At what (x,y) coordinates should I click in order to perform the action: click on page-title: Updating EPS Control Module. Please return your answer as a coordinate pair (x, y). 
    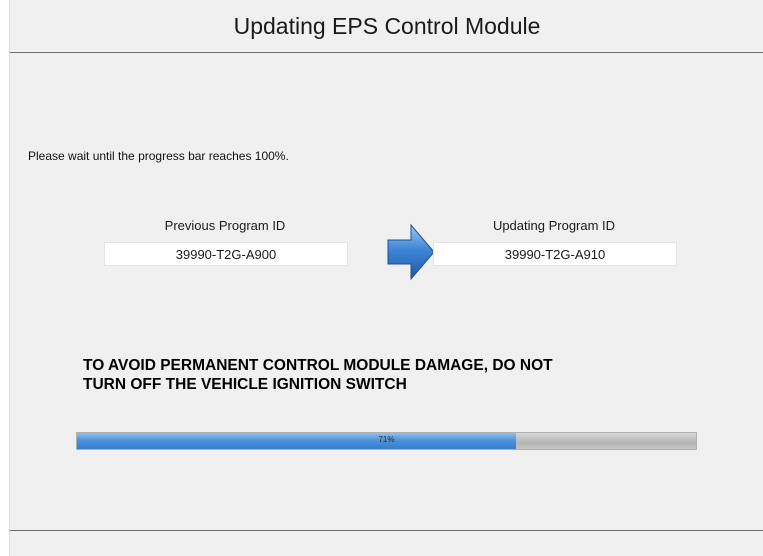
    Looking at the image, I should click on (387, 26).